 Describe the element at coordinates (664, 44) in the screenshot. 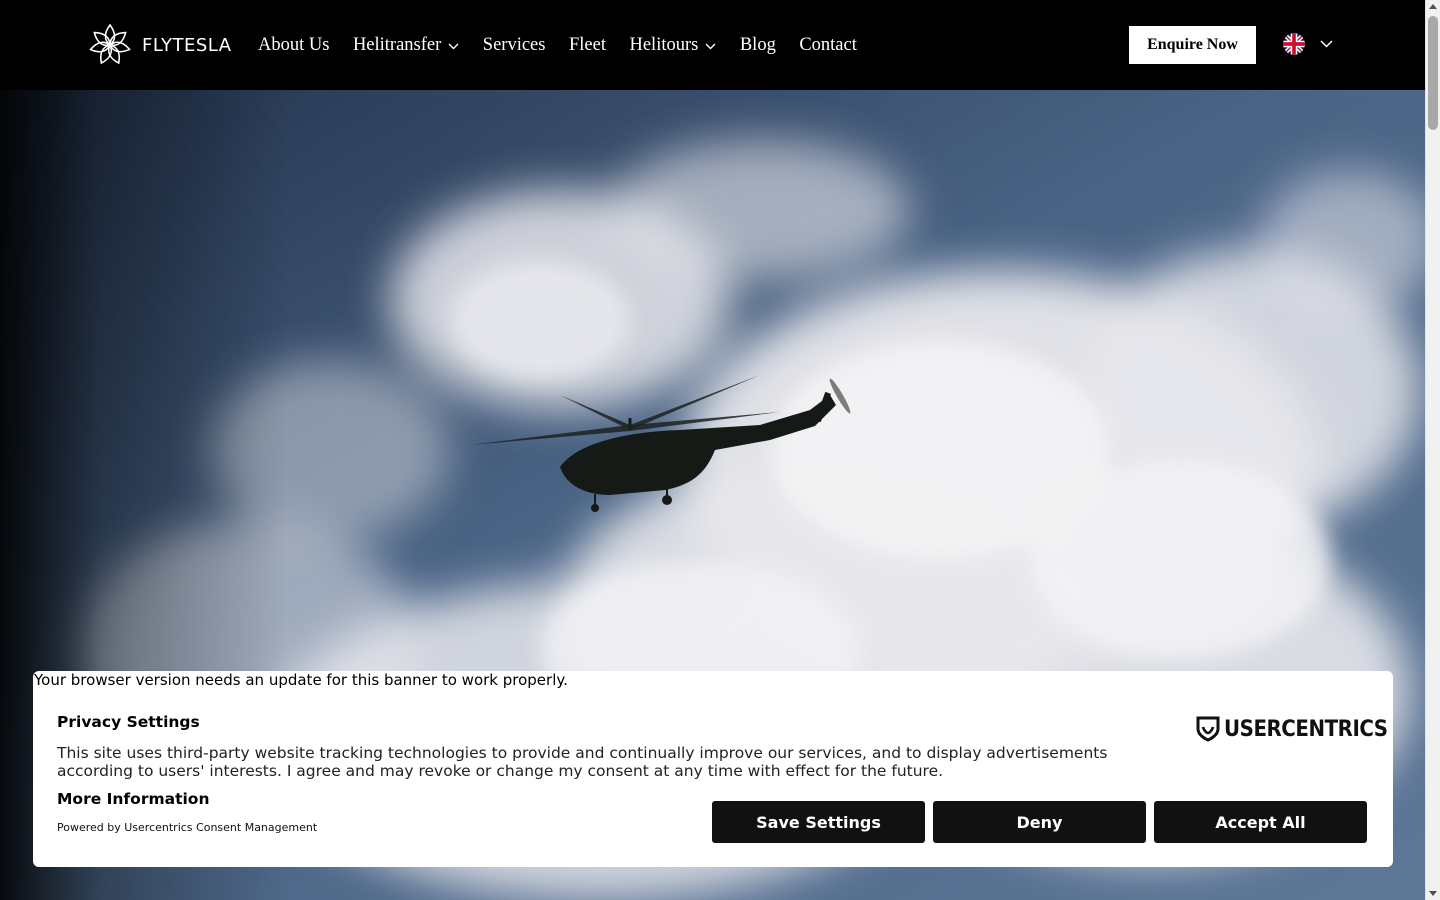

I see `nav-label: Helitours` at that location.